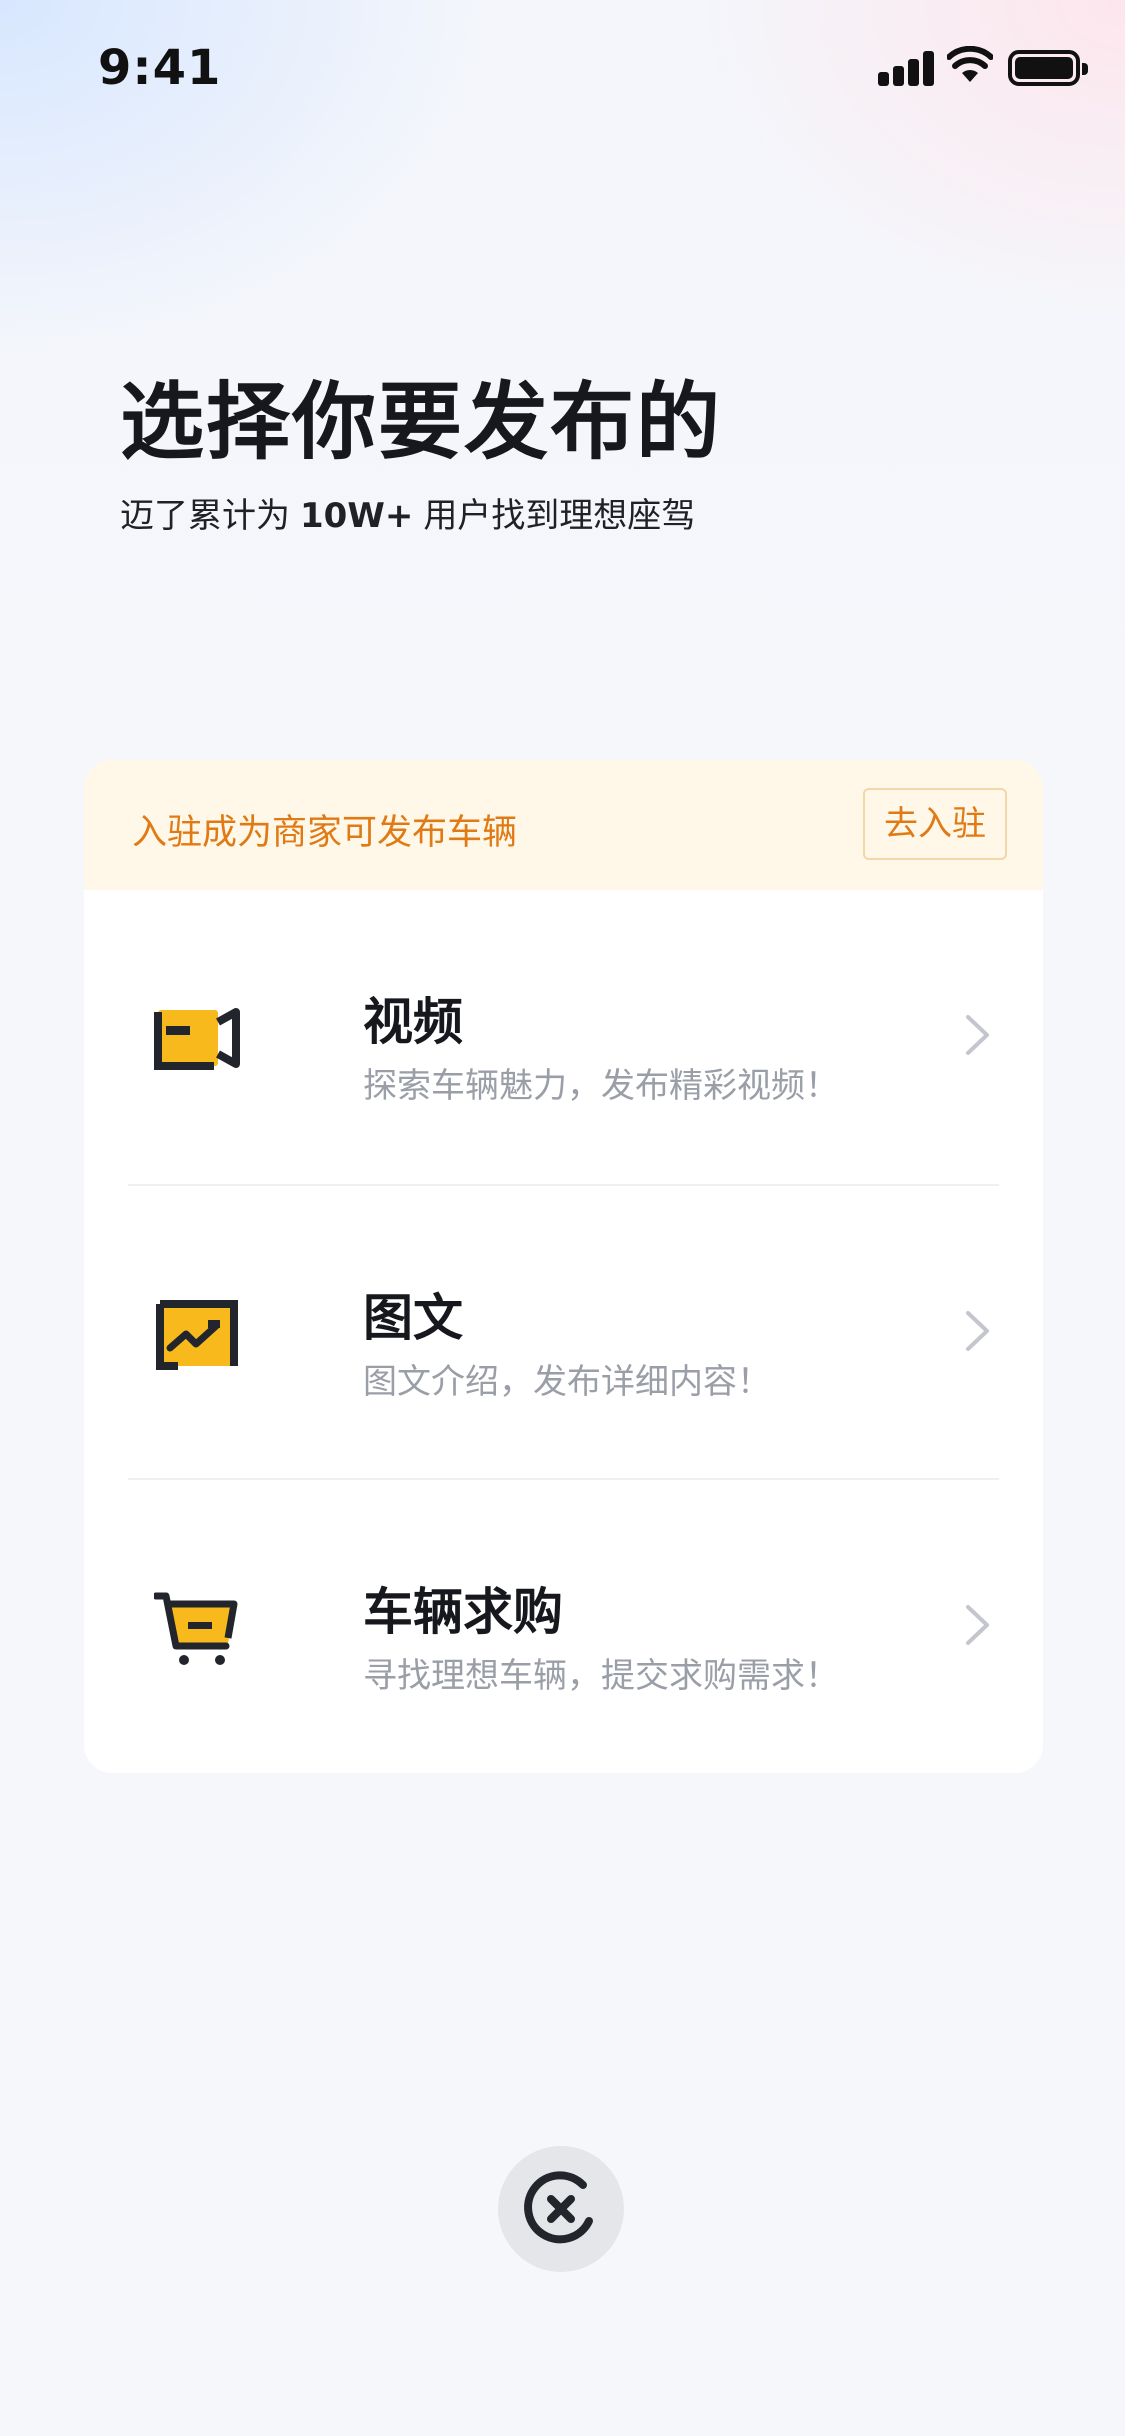 The image size is (1125, 2436). Describe the element at coordinates (1048, 68) in the screenshot. I see `battery-icon` at that location.